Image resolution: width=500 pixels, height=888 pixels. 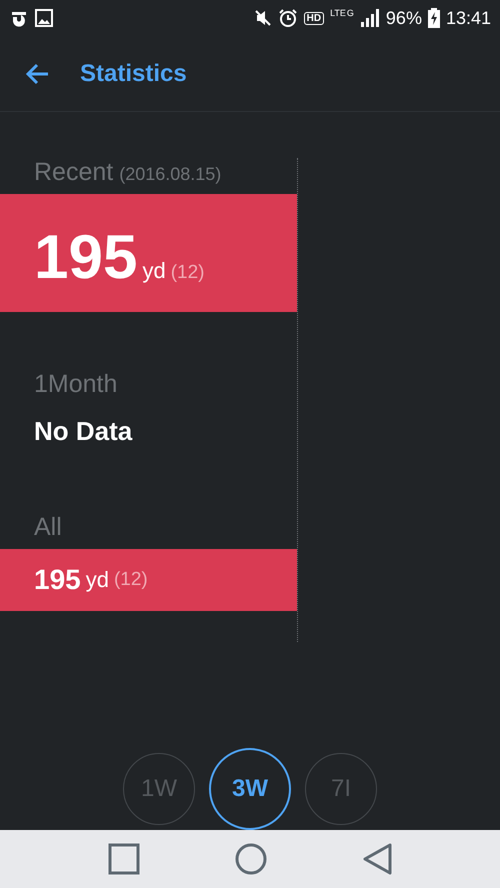 What do you see at coordinates (48, 527) in the screenshot?
I see `section-label: All` at bounding box center [48, 527].